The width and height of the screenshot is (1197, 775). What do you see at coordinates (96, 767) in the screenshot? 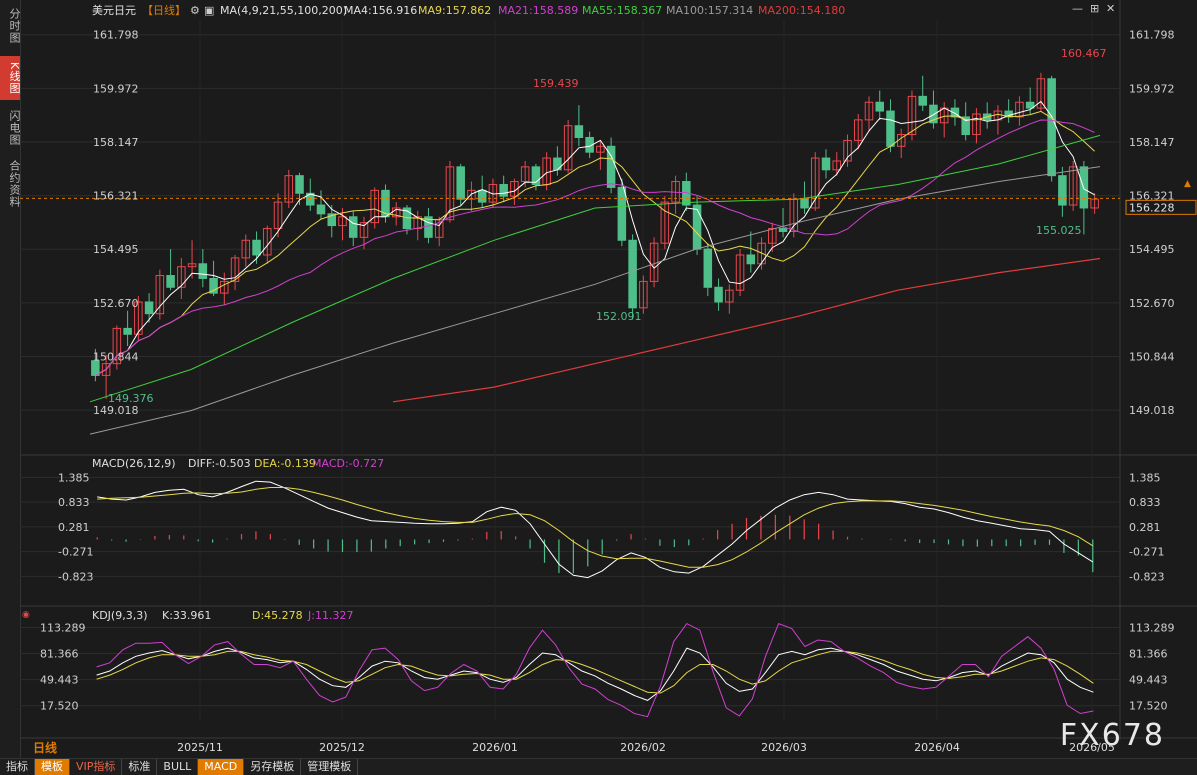
I see `bottom-tab-2: VIP指标` at bounding box center [96, 767].